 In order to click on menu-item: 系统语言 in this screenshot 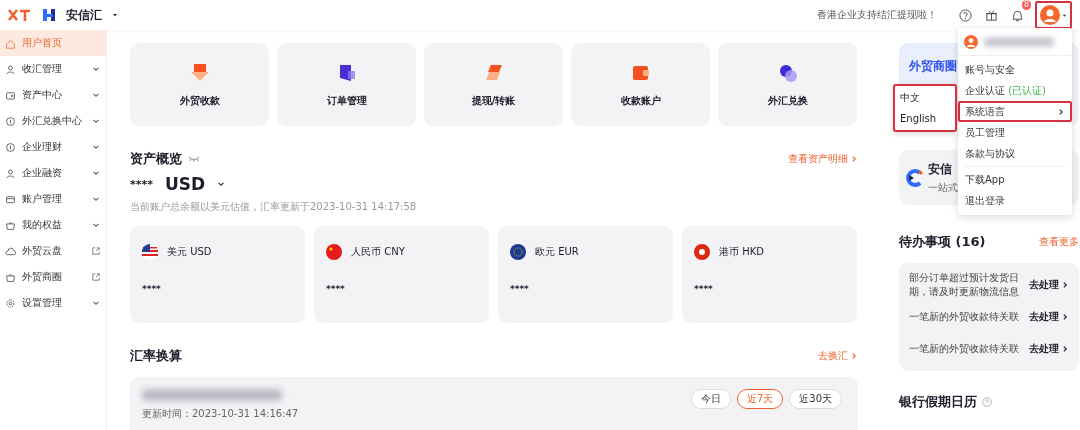, I will do `click(1015, 111)`.